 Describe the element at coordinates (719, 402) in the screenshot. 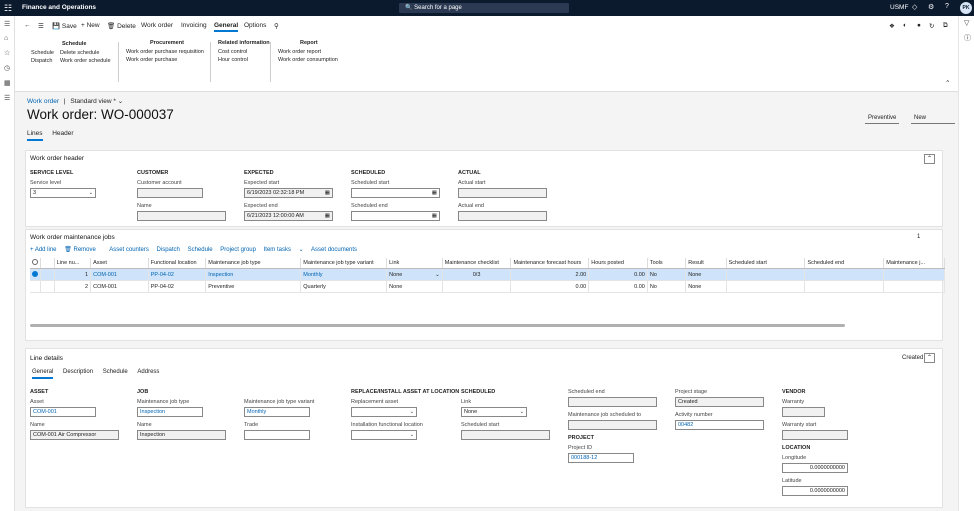

I see `project-stage-field: Created` at that location.